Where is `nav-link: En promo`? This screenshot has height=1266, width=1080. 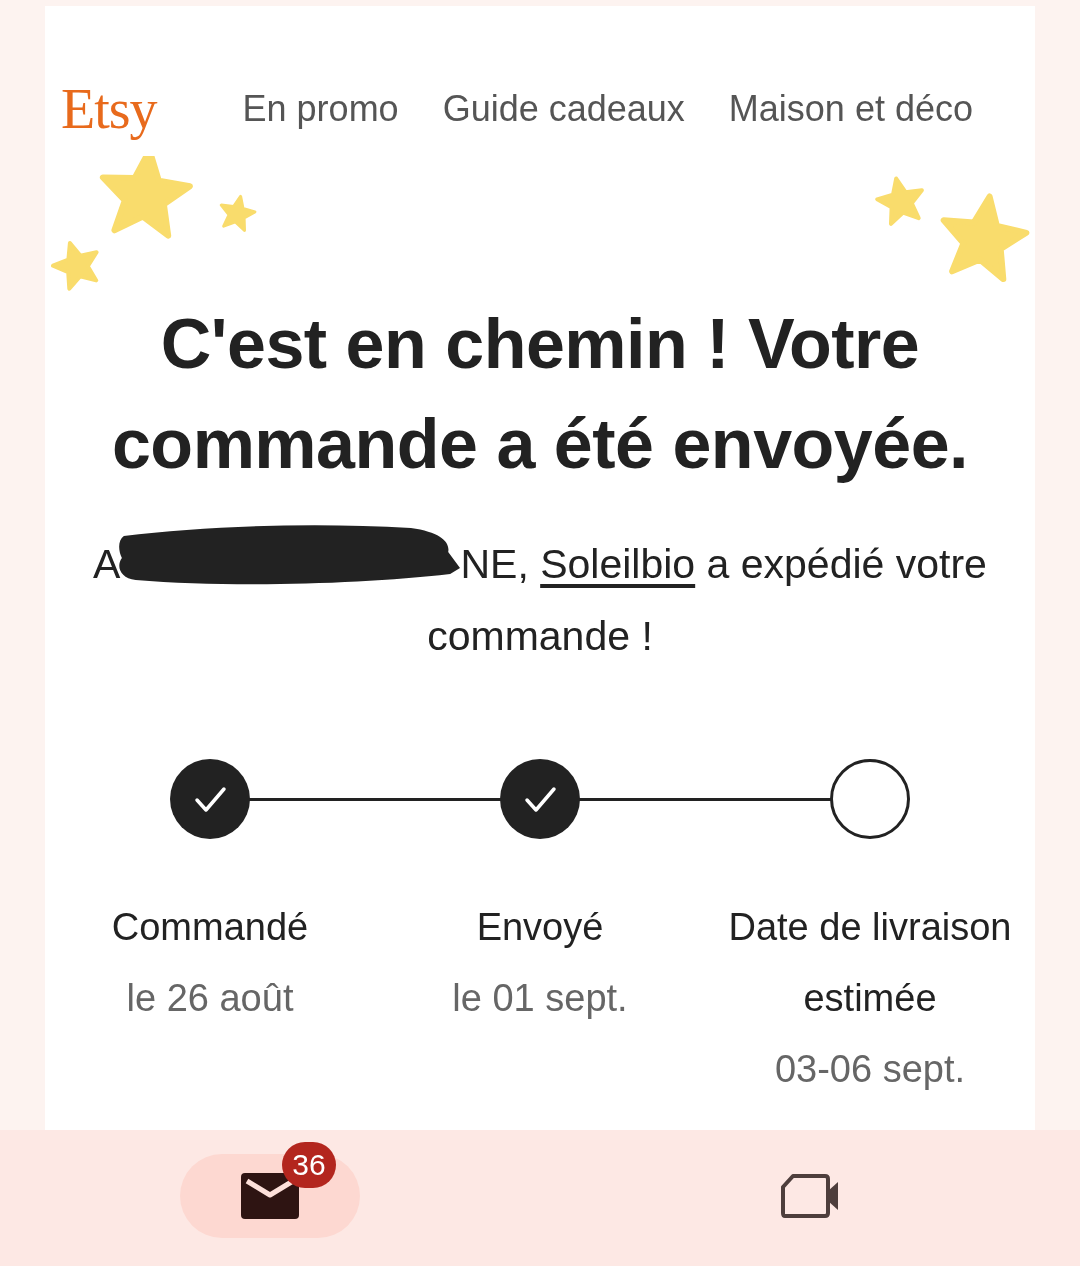
nav-link: En promo is located at coordinates (320, 109).